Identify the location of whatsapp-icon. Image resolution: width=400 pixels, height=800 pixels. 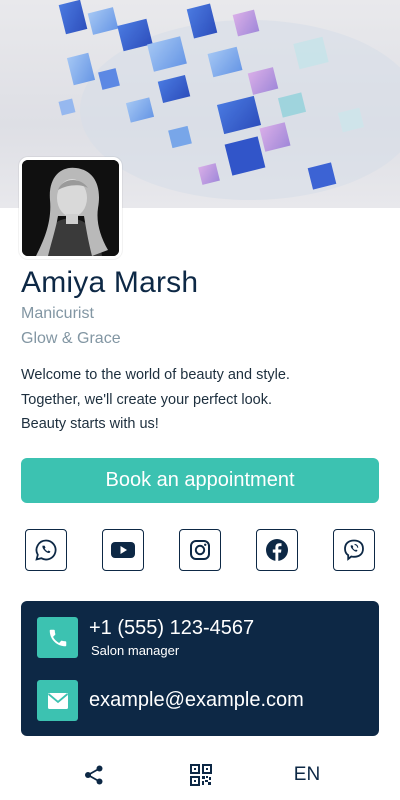
(46, 550).